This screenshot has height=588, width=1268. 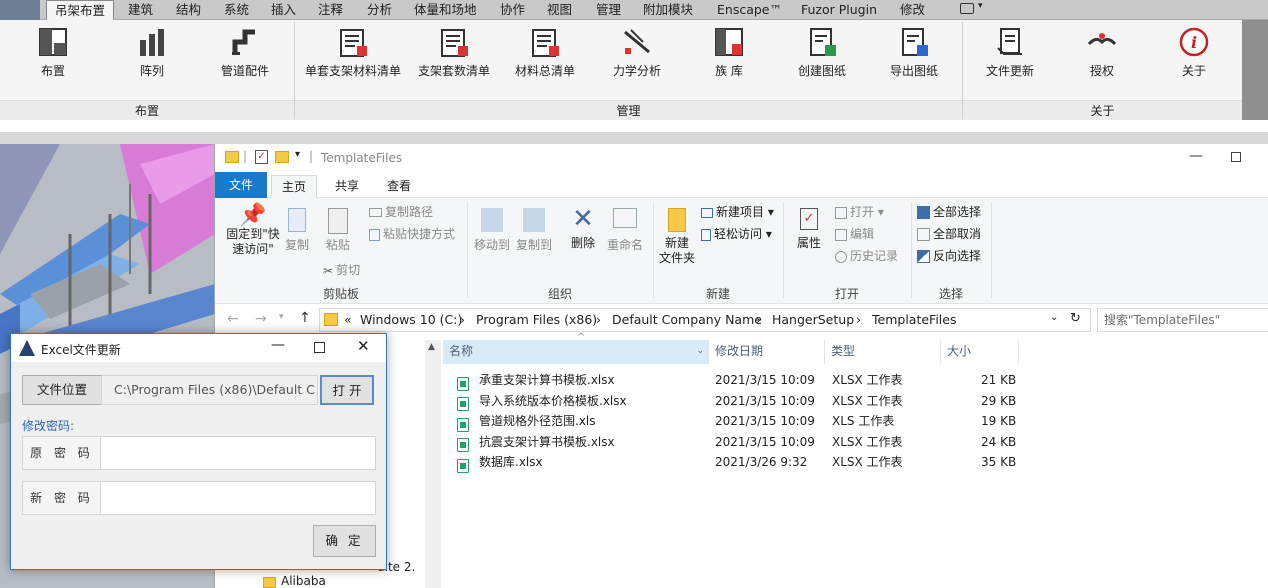 I want to click on copy-path-button: 复制路径, so click(x=401, y=212).